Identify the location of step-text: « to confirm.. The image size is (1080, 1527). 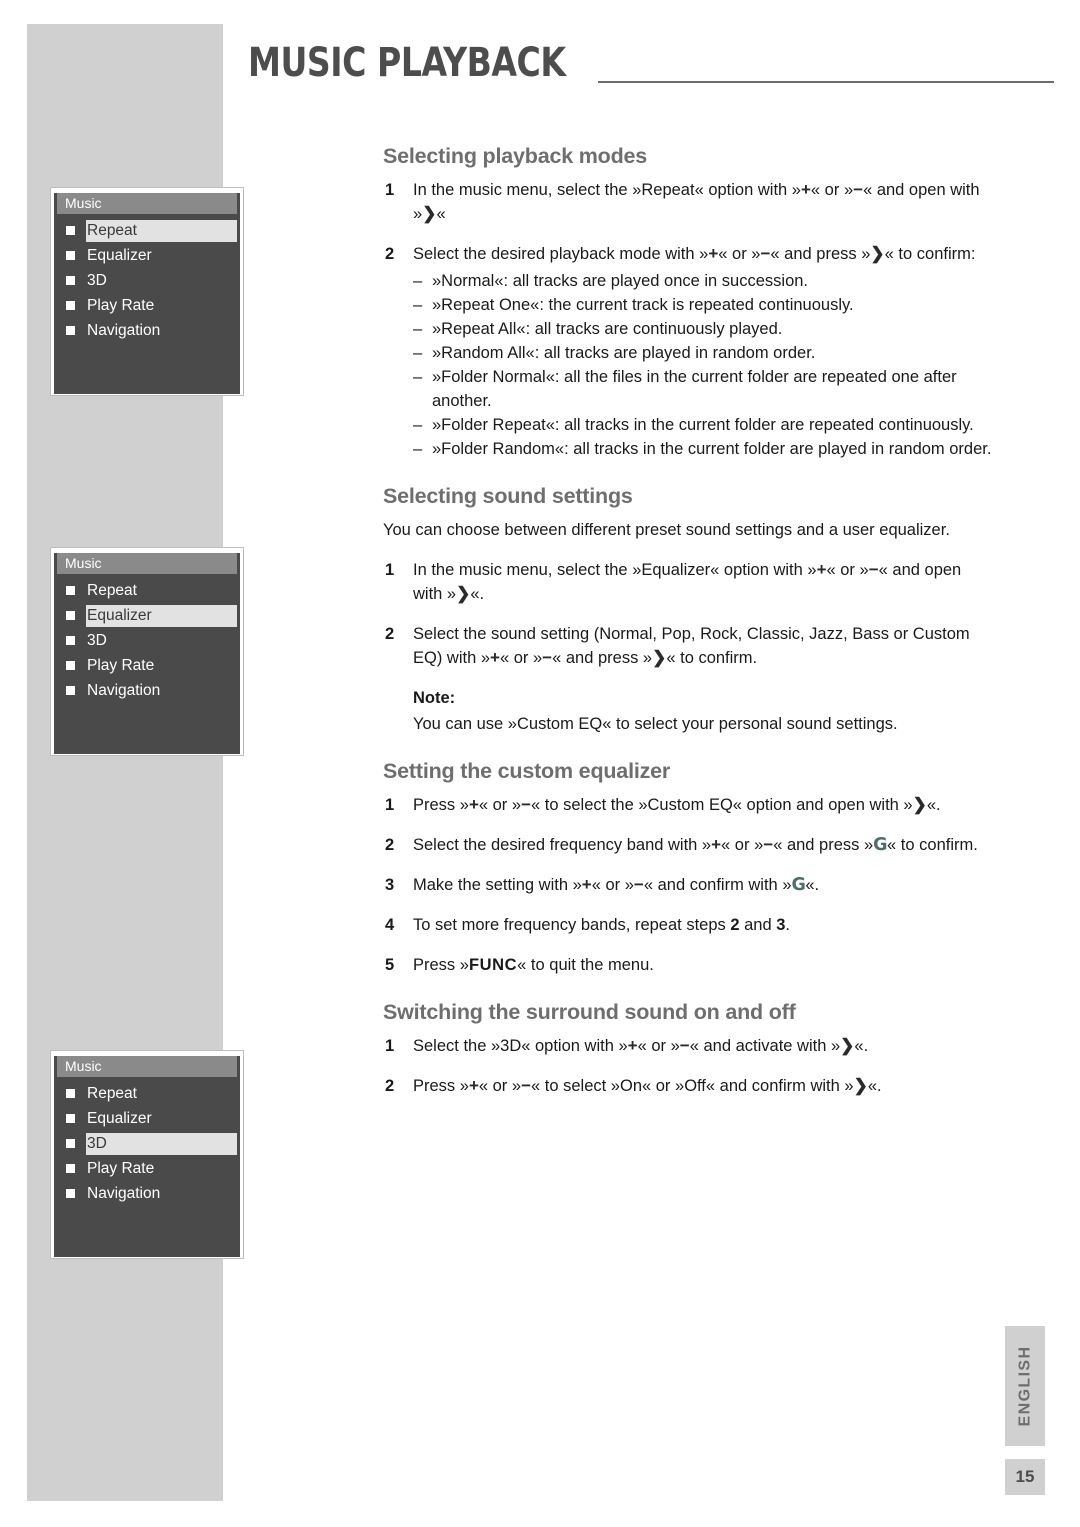
(932, 845).